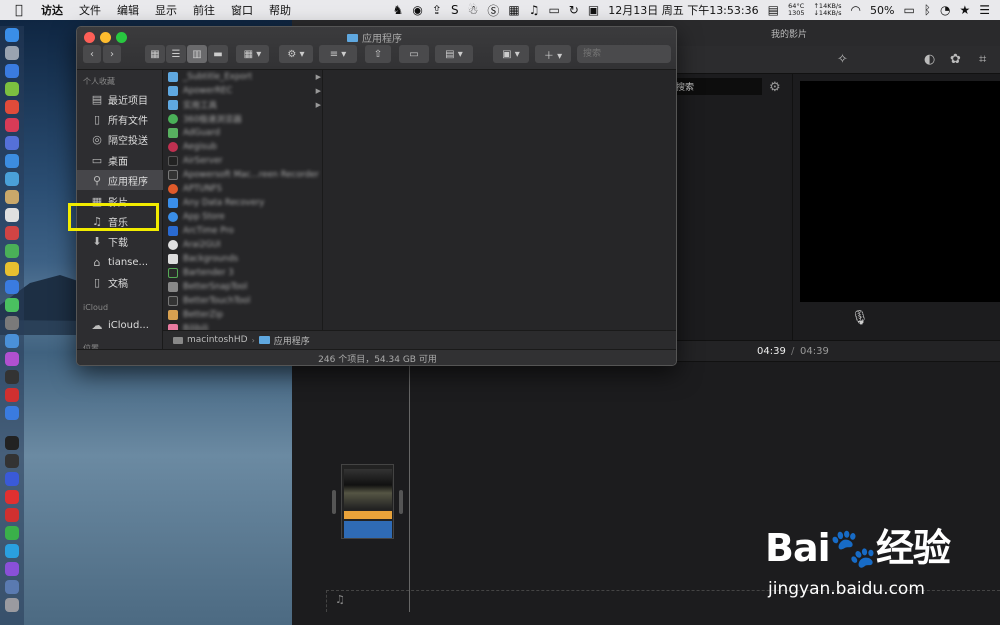 The width and height of the screenshot is (1000, 625). Describe the element at coordinates (292, 340) in the screenshot. I see `path-segment-folder: 应用程序` at that location.